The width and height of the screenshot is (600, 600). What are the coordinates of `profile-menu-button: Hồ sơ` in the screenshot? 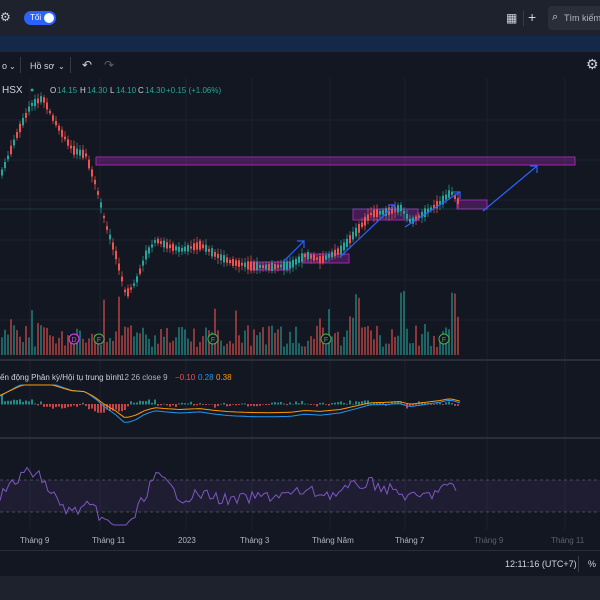 It's located at (42, 66).